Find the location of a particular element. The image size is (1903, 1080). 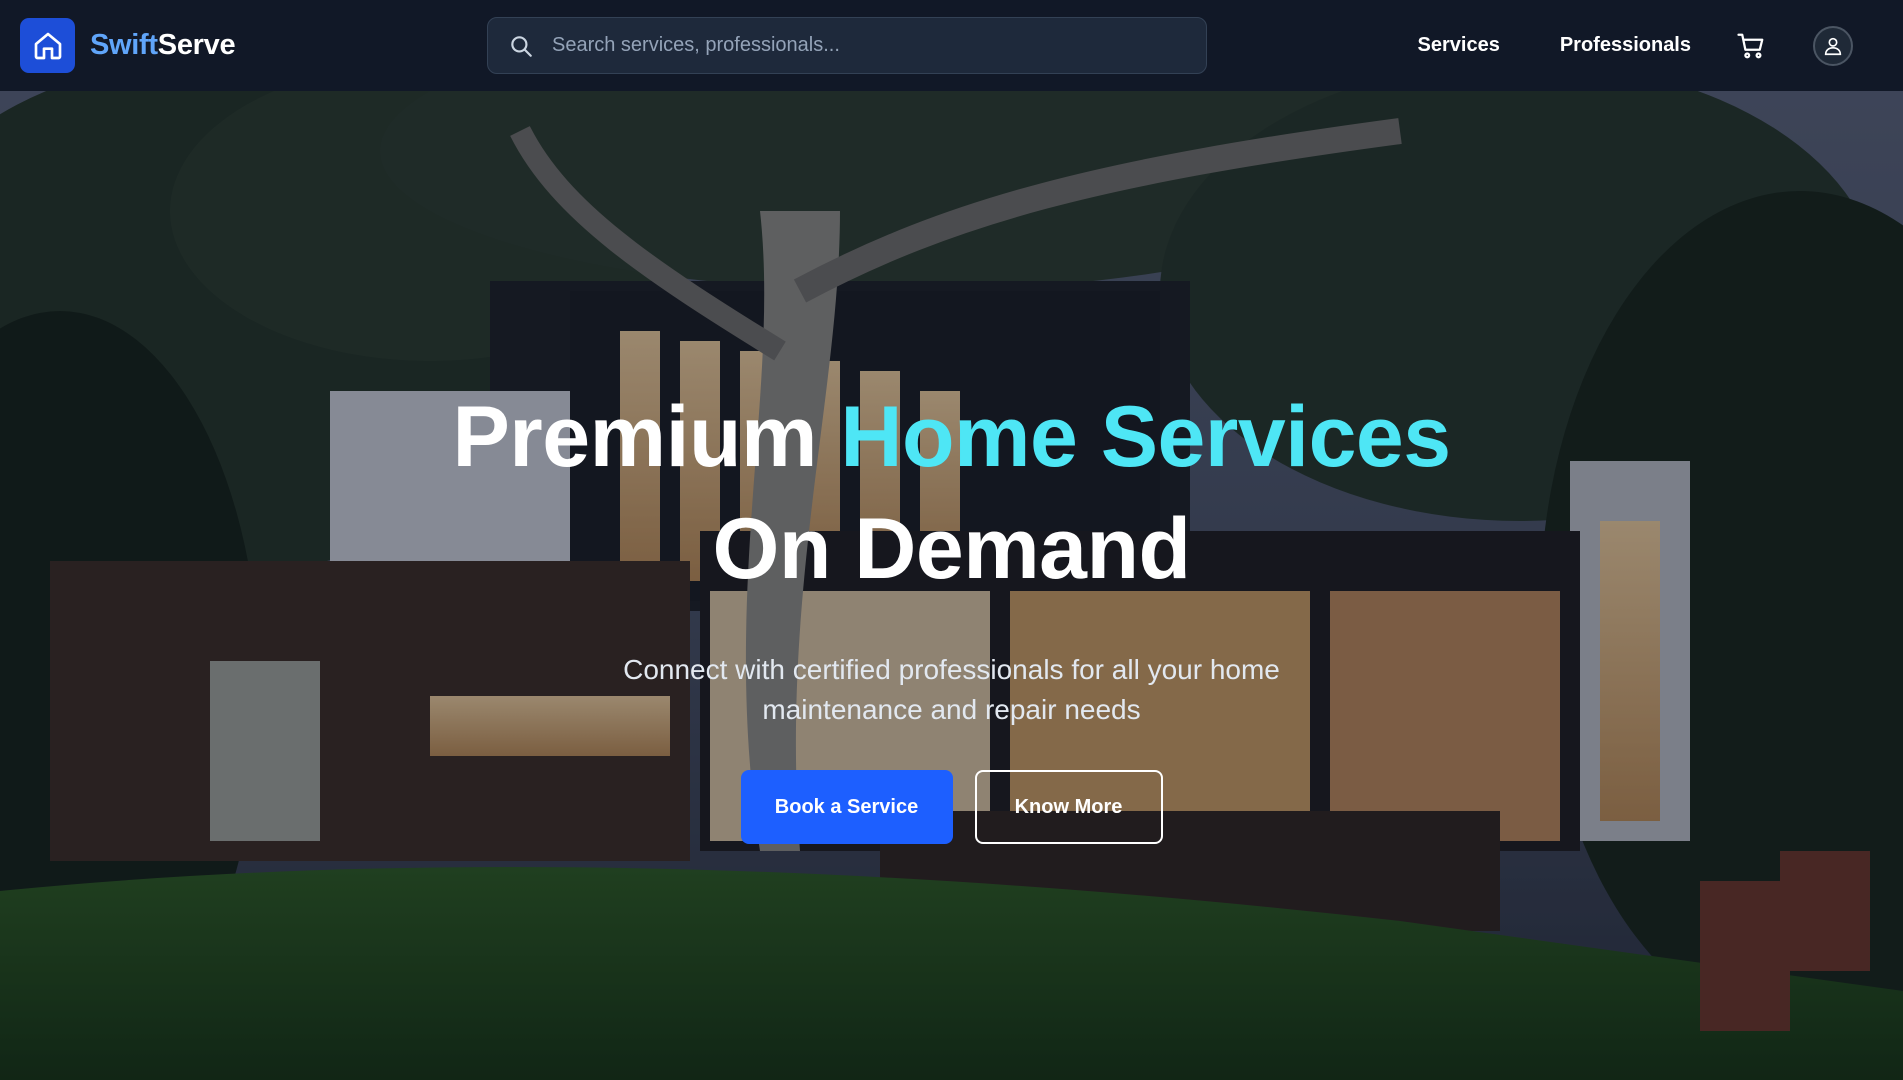

user-icon is located at coordinates (1833, 46).